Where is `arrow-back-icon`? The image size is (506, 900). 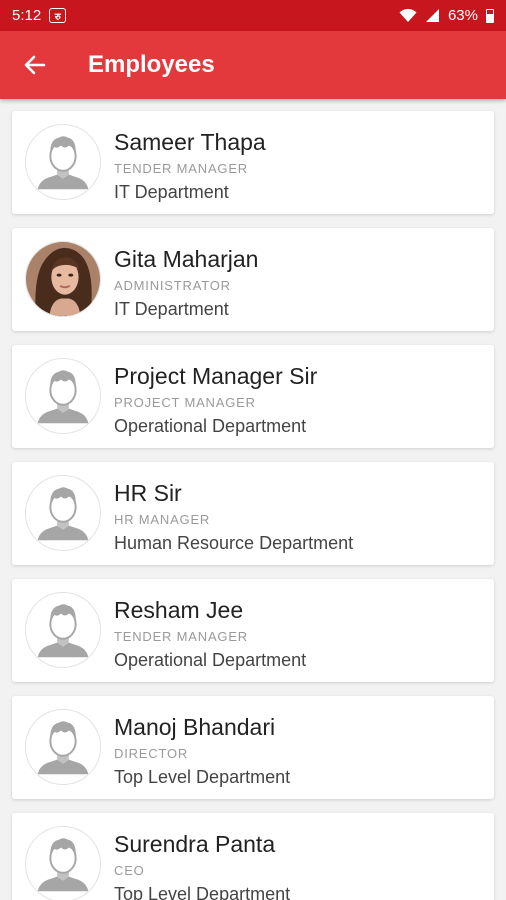 arrow-back-icon is located at coordinates (35, 65).